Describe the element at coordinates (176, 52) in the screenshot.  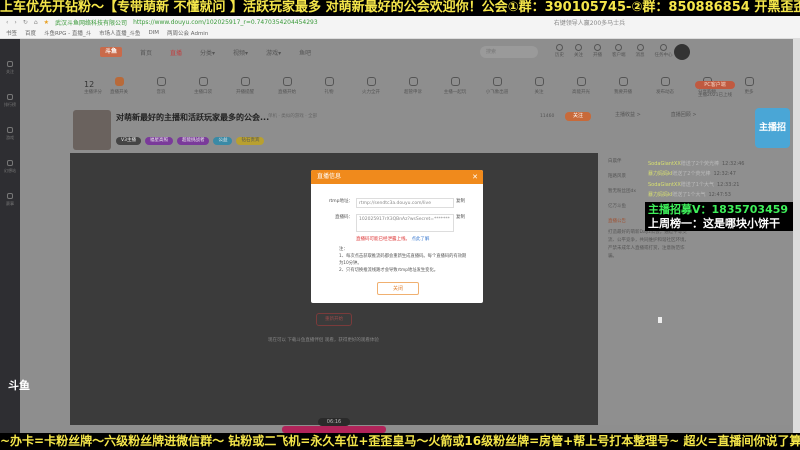
I see `nav-live: 直播` at that location.